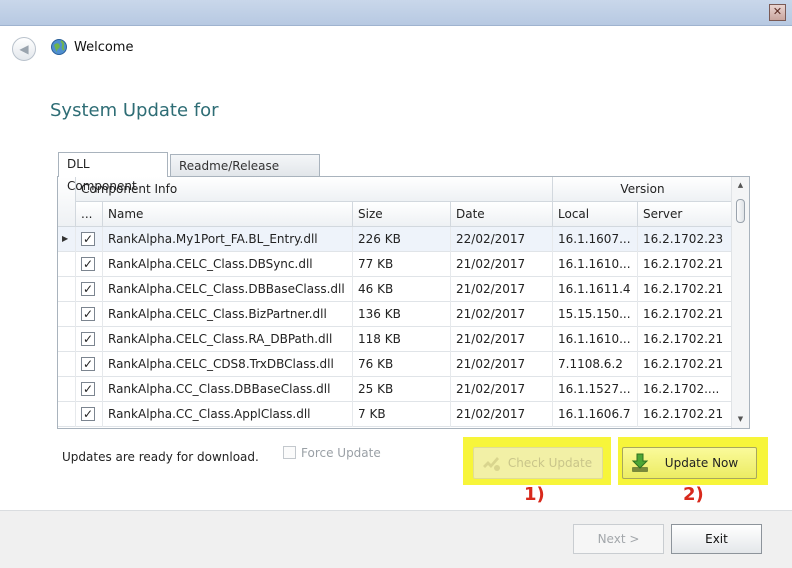 The image size is (792, 568). Describe the element at coordinates (228, 389) in the screenshot. I see `cell-name: RankAlpha.CC_Class.DBBaseClass.dll` at that location.